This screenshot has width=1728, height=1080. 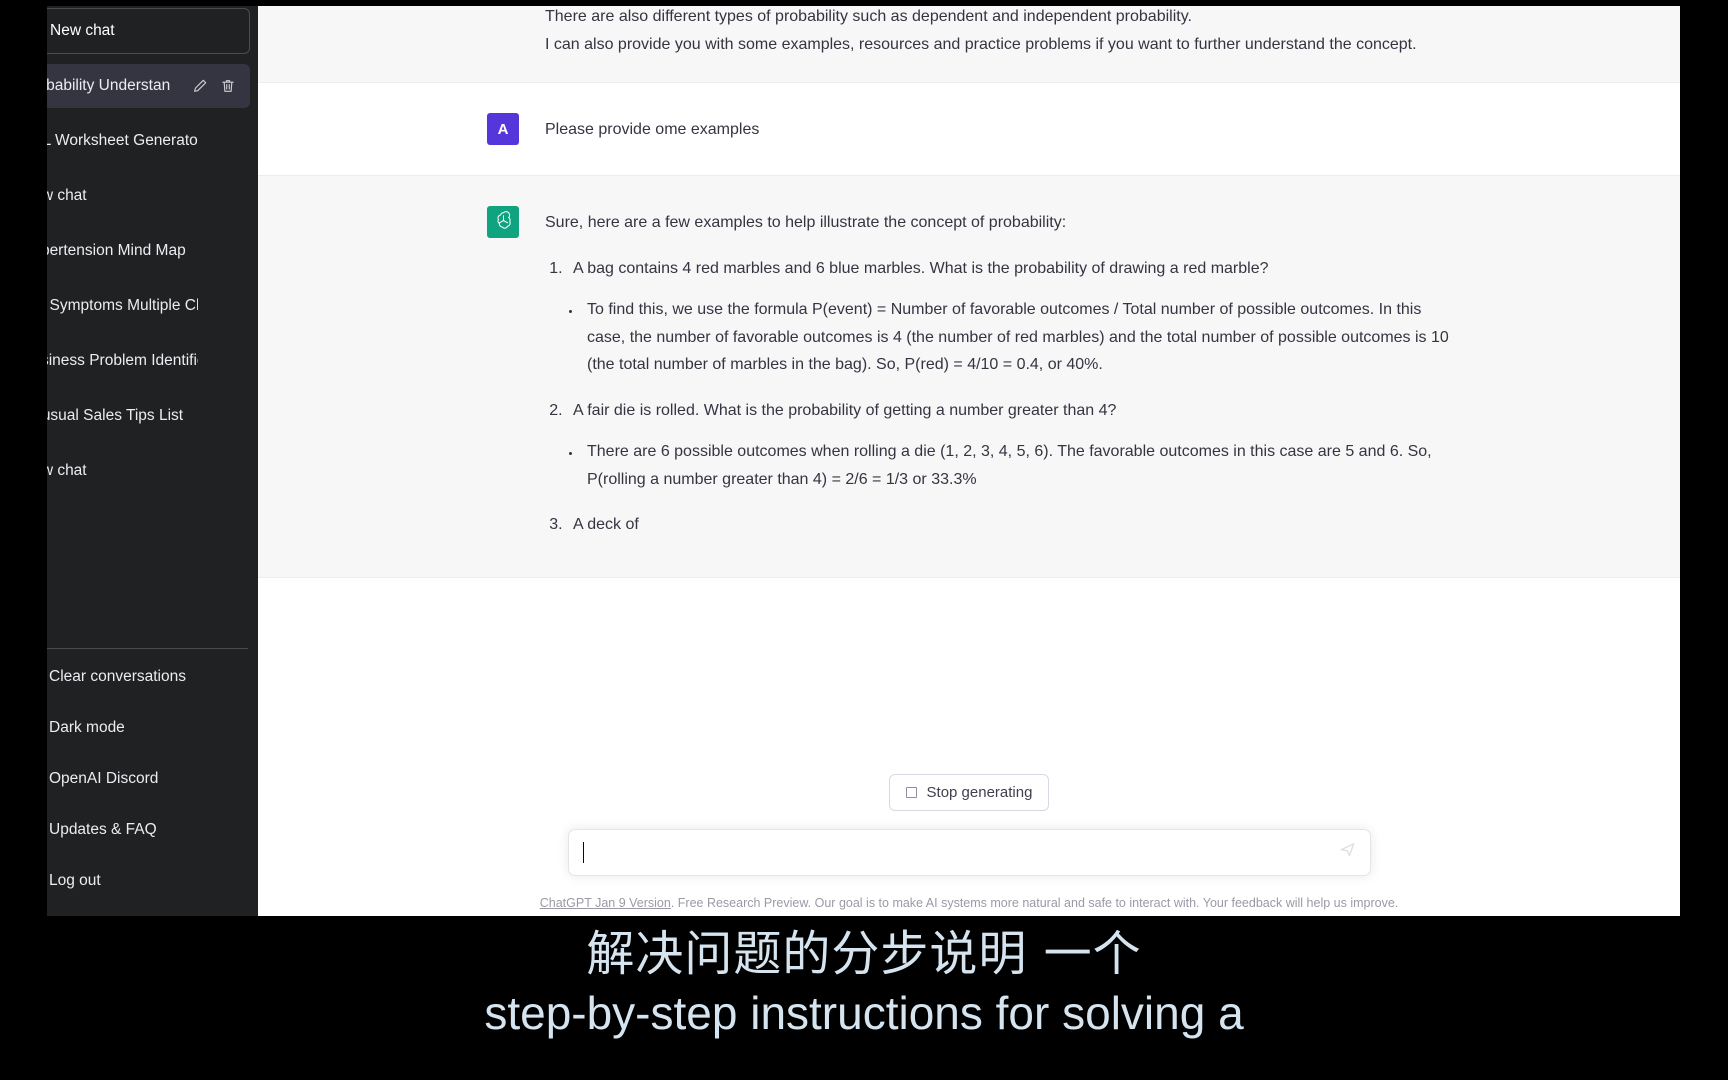 I want to click on stop-generating-row: Stop generating, so click(x=969, y=792).